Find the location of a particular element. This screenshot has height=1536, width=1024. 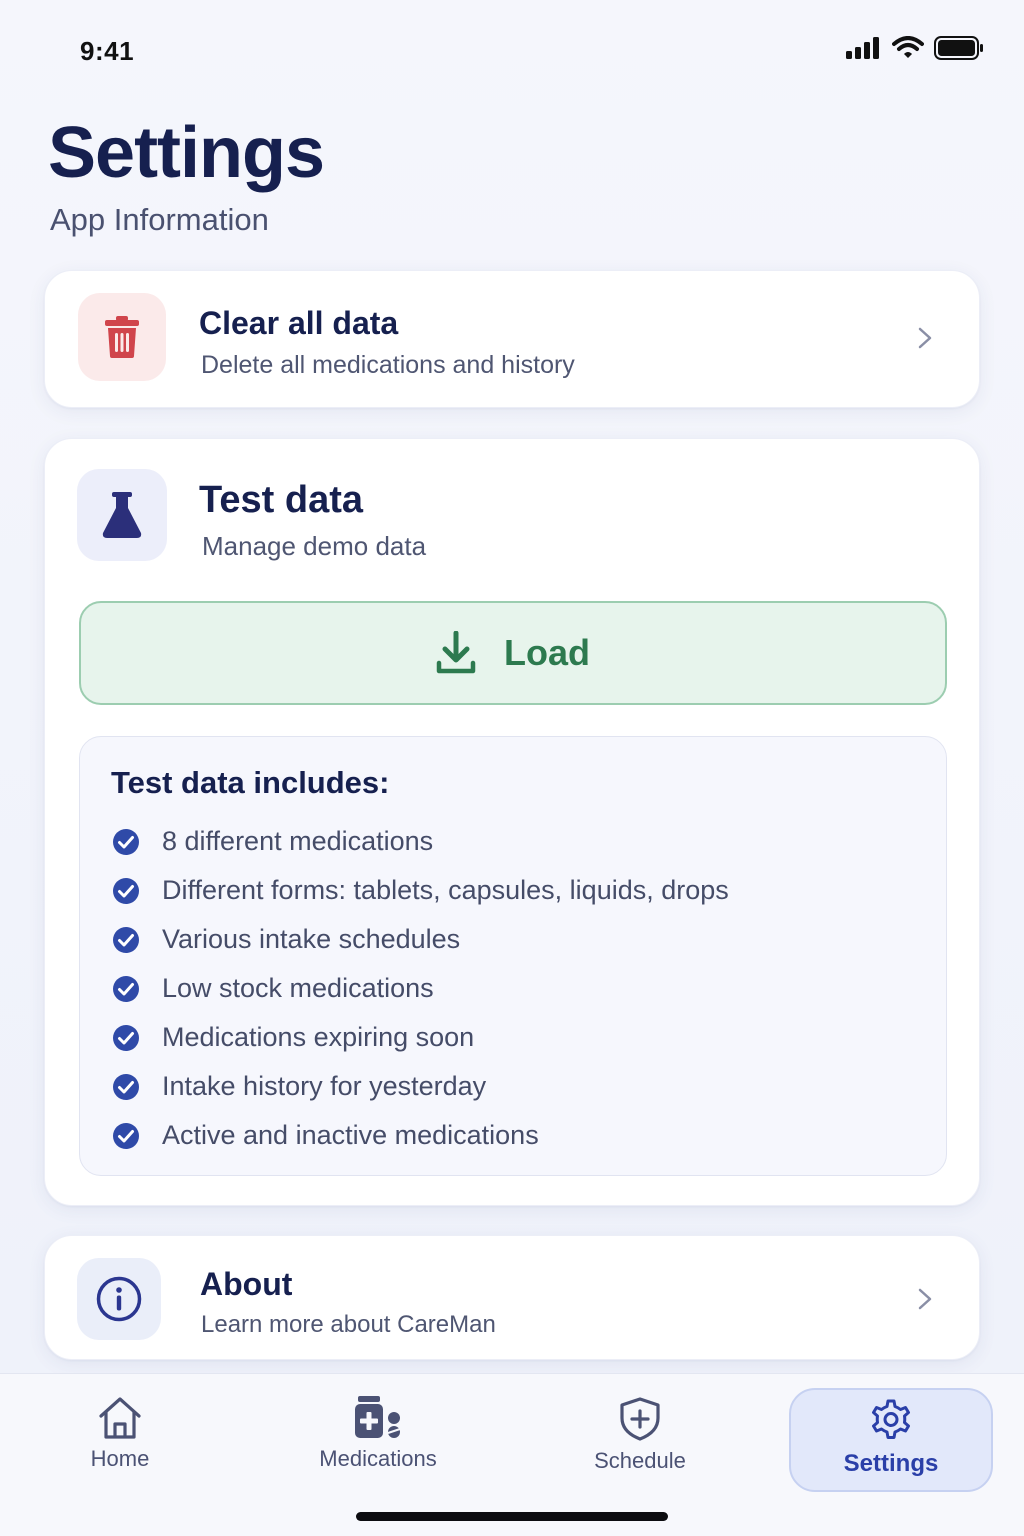

list-item: Medications expiring soon is located at coordinates (420, 1037).